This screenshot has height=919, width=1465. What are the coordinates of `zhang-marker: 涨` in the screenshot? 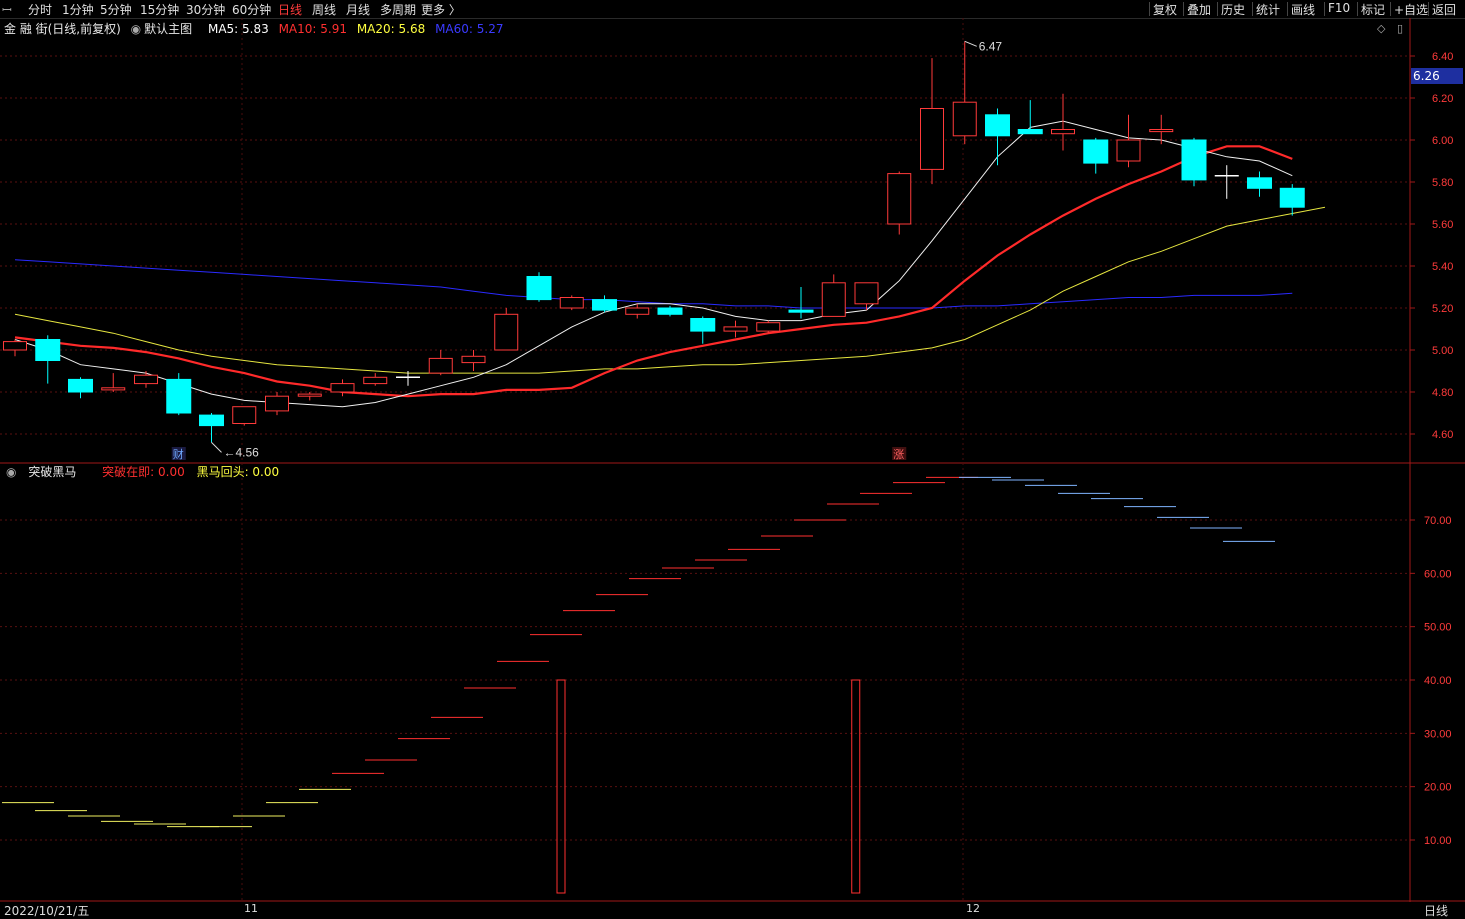 It's located at (898, 454).